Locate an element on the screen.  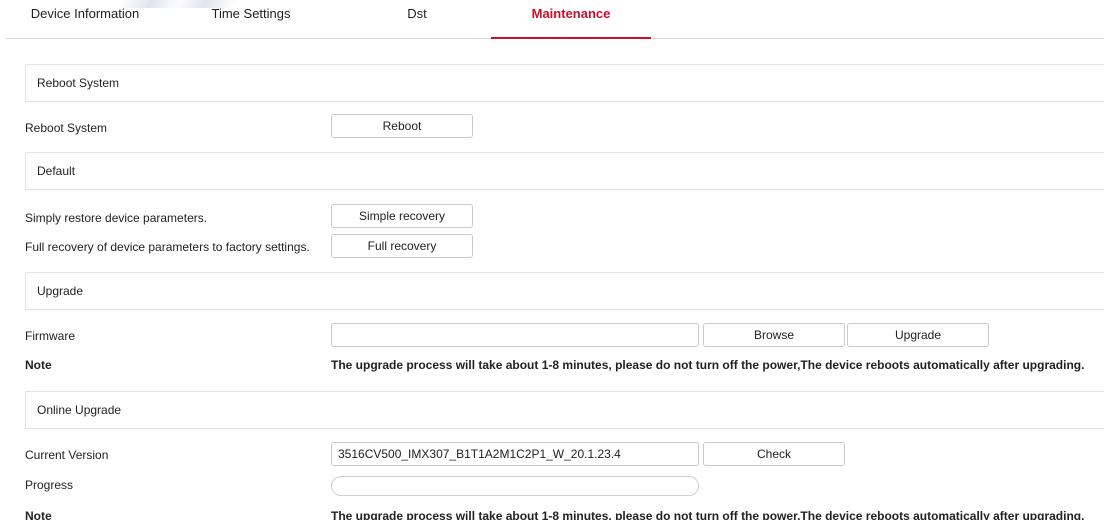
upgrade-progress-bar is located at coordinates (515, 486).